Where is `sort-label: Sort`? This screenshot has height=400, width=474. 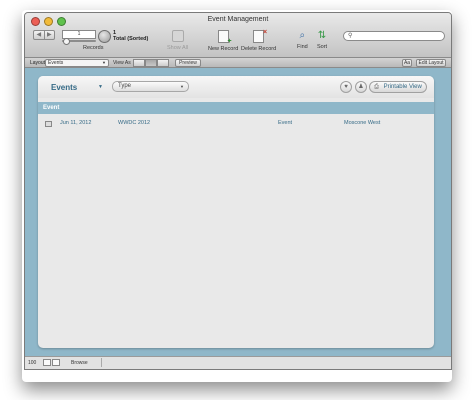 sort-label: Sort is located at coordinates (322, 47).